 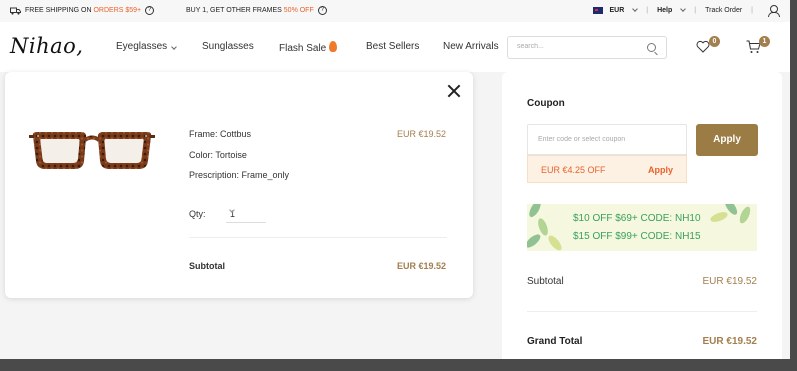 I want to click on coupon-input, so click(x=608, y=139).